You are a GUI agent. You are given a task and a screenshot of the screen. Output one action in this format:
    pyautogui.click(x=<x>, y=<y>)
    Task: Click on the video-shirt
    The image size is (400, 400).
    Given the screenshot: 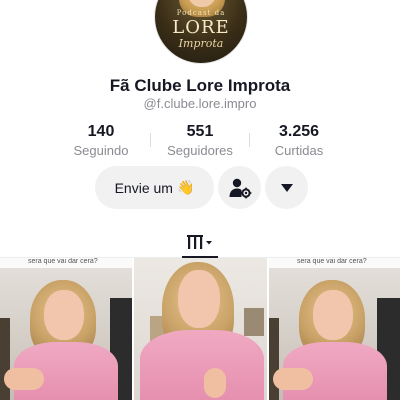 What is the action you would take?
    pyautogui.click(x=202, y=365)
    